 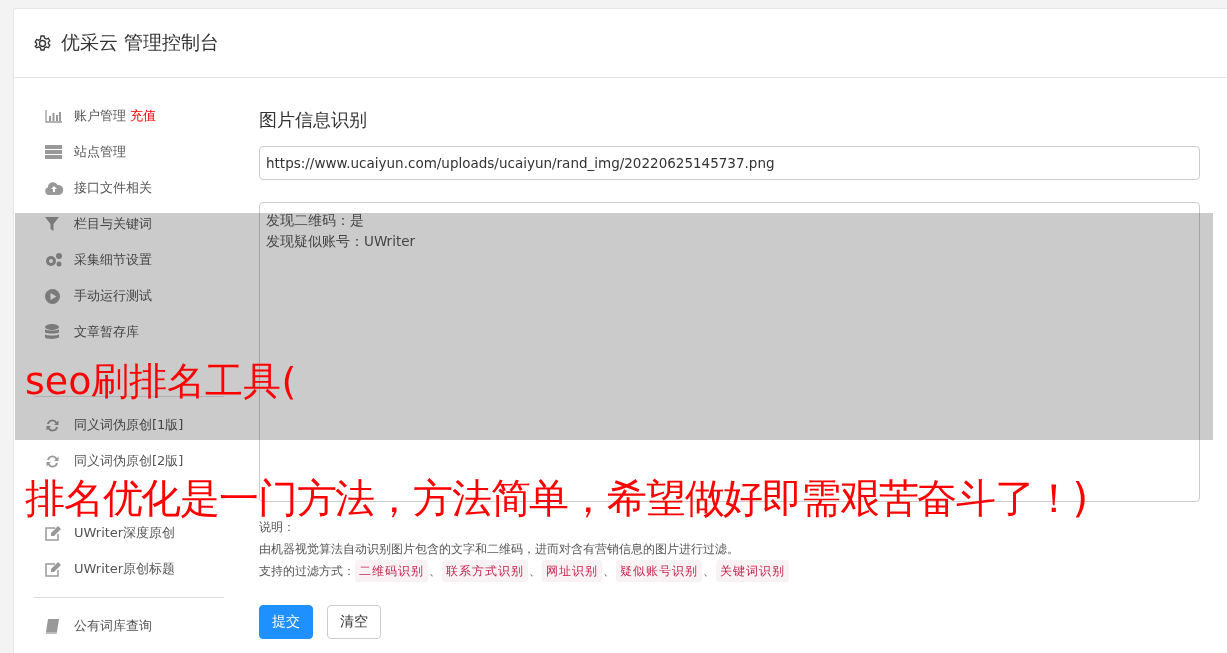 I want to click on filters-label: 支持的过滤方式：, so click(x=307, y=571).